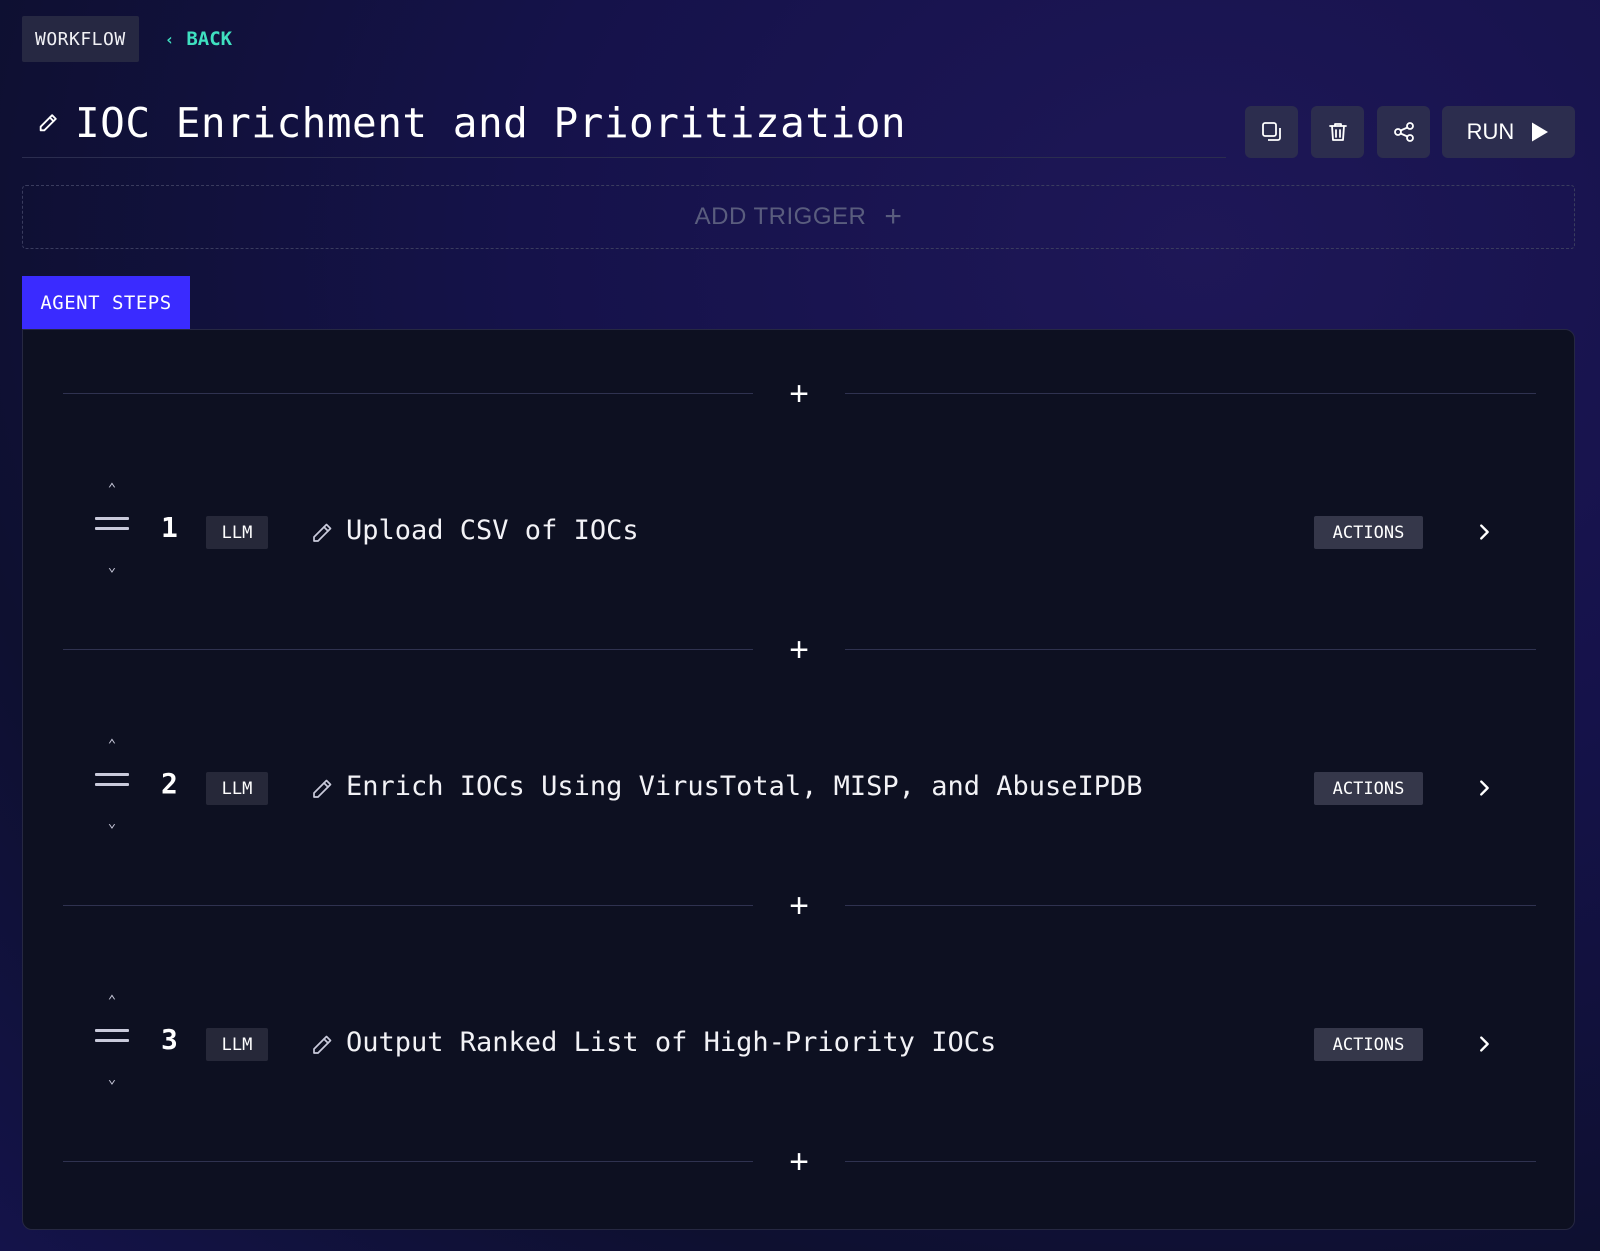  Describe the element at coordinates (169, 783) in the screenshot. I see `step-number: 2` at that location.